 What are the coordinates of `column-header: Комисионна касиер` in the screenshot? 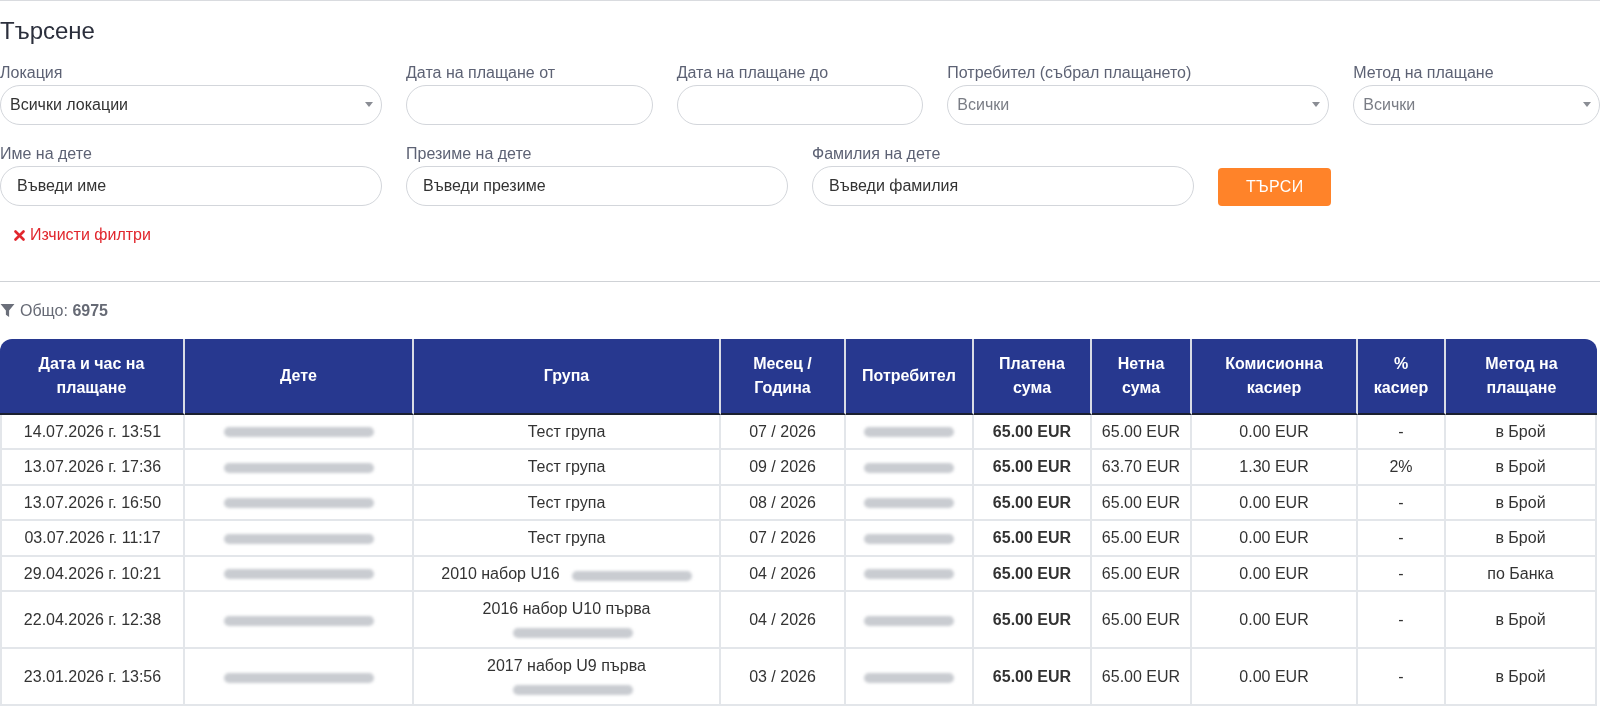 It's located at (1275, 376).